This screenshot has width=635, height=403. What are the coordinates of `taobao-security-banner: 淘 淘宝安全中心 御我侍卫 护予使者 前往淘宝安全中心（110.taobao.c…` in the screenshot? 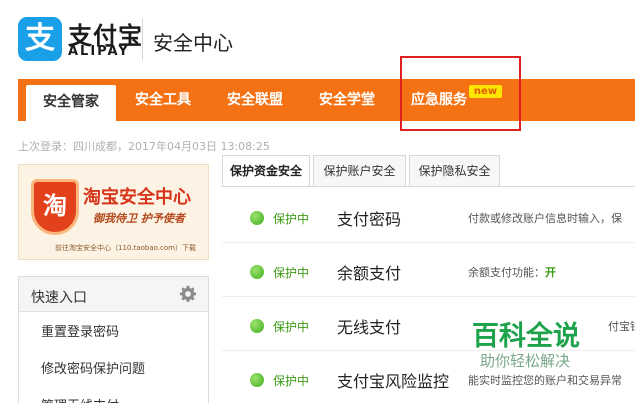 It's located at (113, 212).